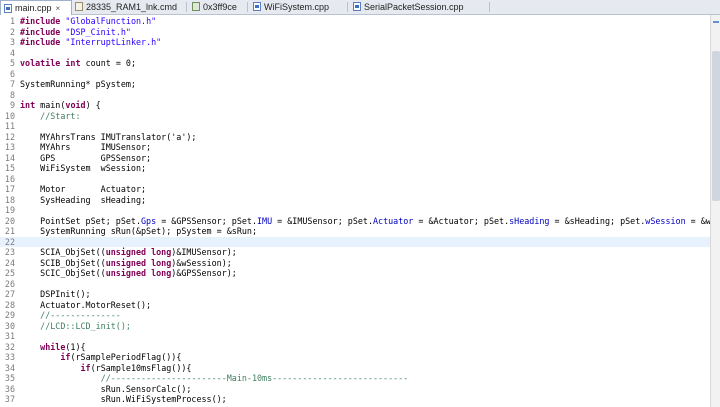  I want to click on field-token: Actuator, so click(393, 220).